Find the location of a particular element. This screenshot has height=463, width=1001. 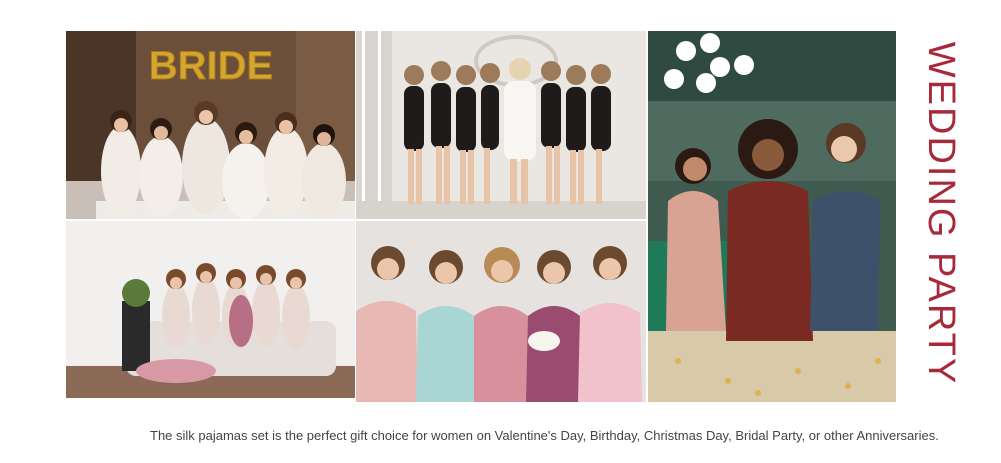

photo-group-black-white is located at coordinates (501, 125).